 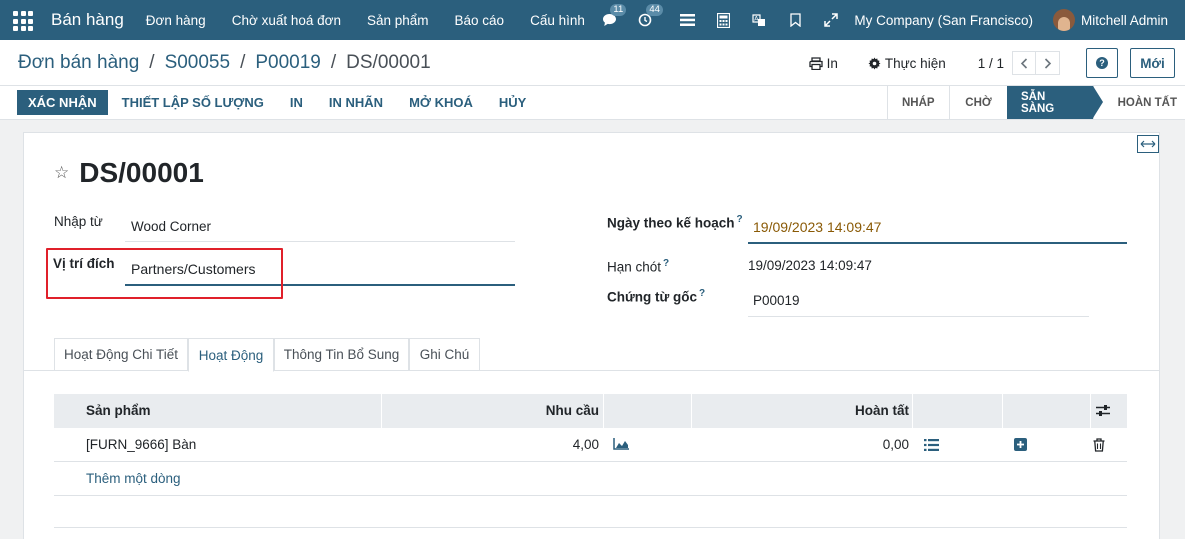 I want to click on highlight-annotation, so click(x=164, y=273).